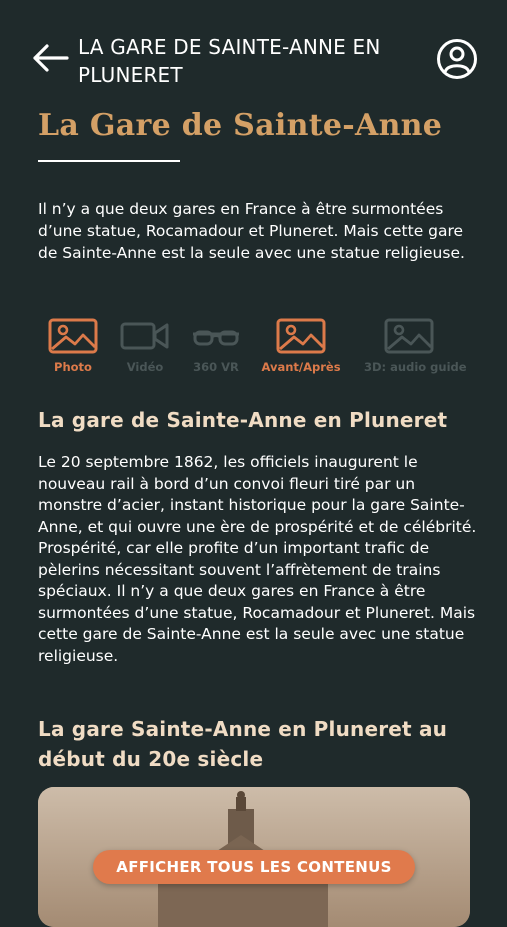  Describe the element at coordinates (216, 367) in the screenshot. I see `tab-label: 360 VR` at that location.